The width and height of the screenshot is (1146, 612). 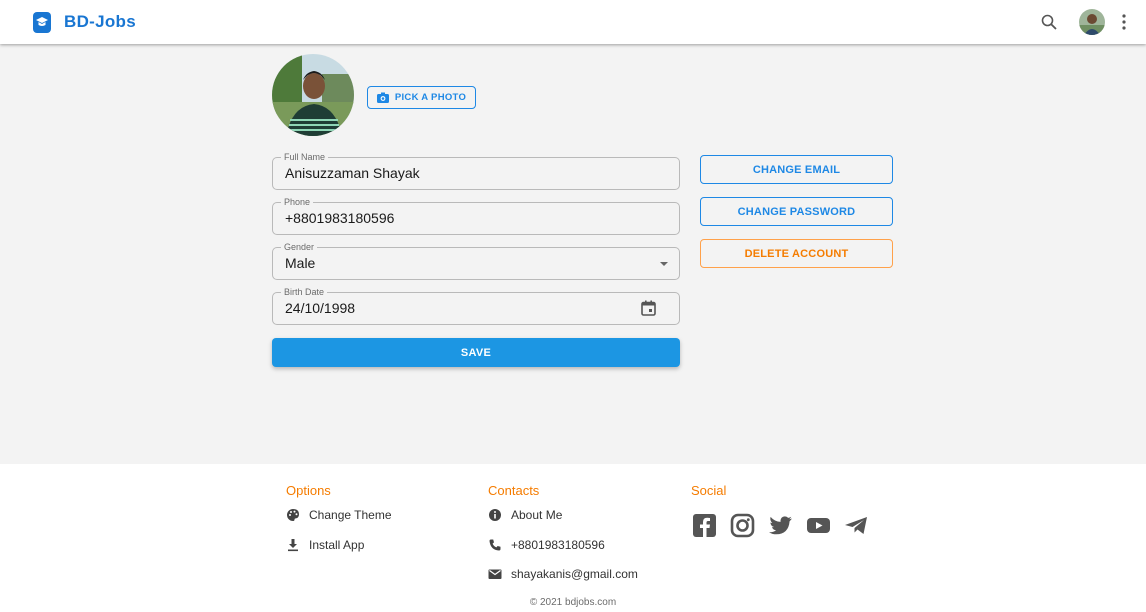 What do you see at coordinates (796, 169) in the screenshot?
I see `change-email-button: CHANGE EMAIL` at bounding box center [796, 169].